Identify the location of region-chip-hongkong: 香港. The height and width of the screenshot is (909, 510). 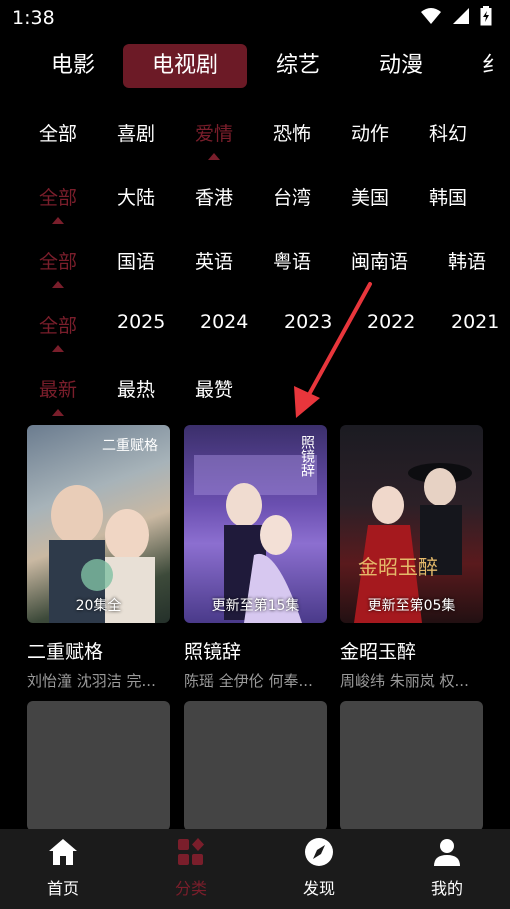
(214, 196).